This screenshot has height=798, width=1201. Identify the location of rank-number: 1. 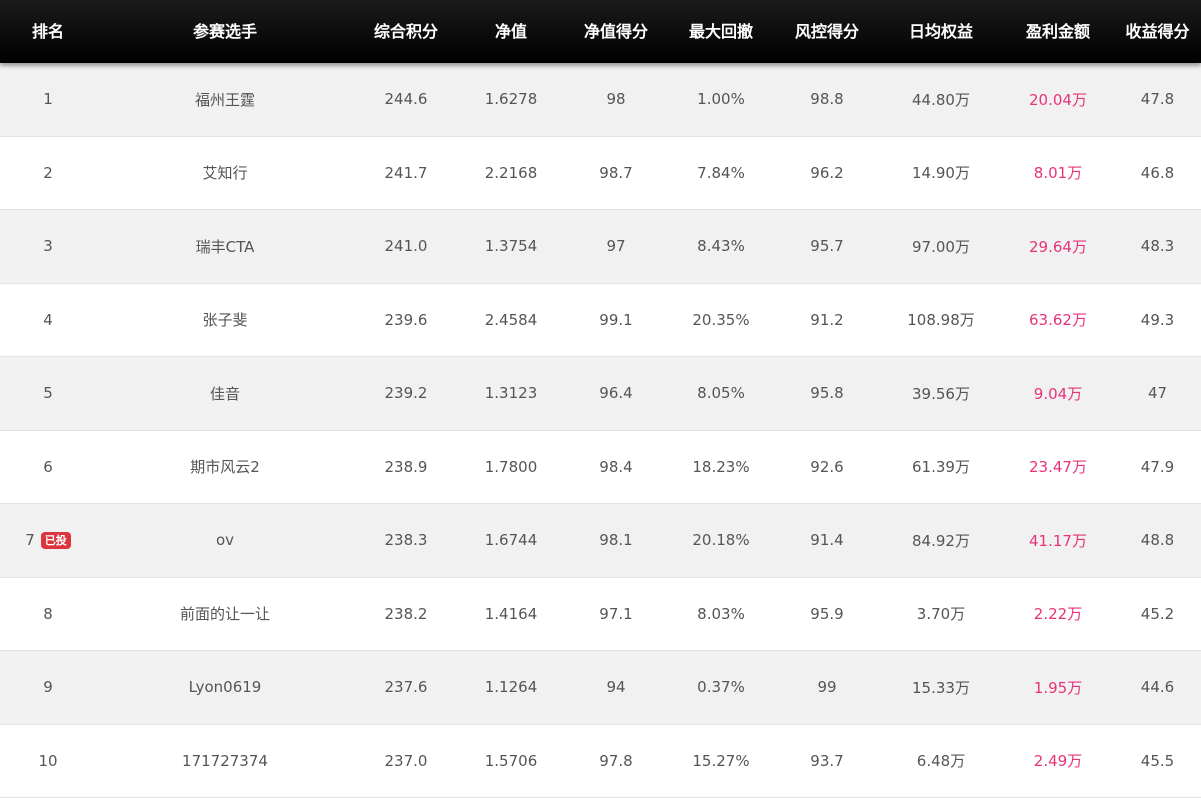
(48, 99).